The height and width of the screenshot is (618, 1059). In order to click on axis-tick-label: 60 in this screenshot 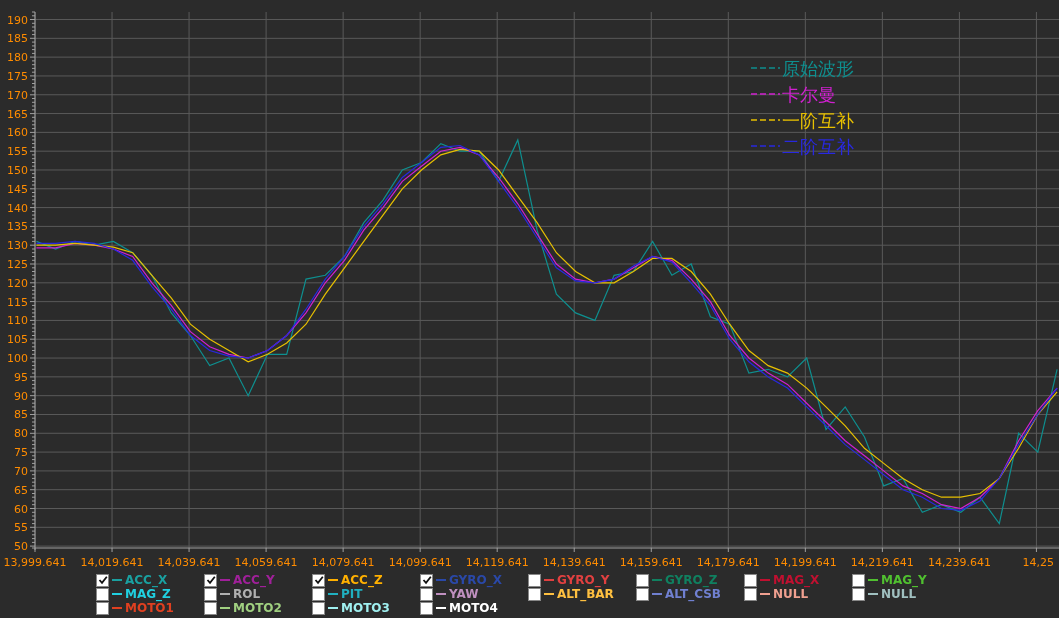, I will do `click(21, 509)`.